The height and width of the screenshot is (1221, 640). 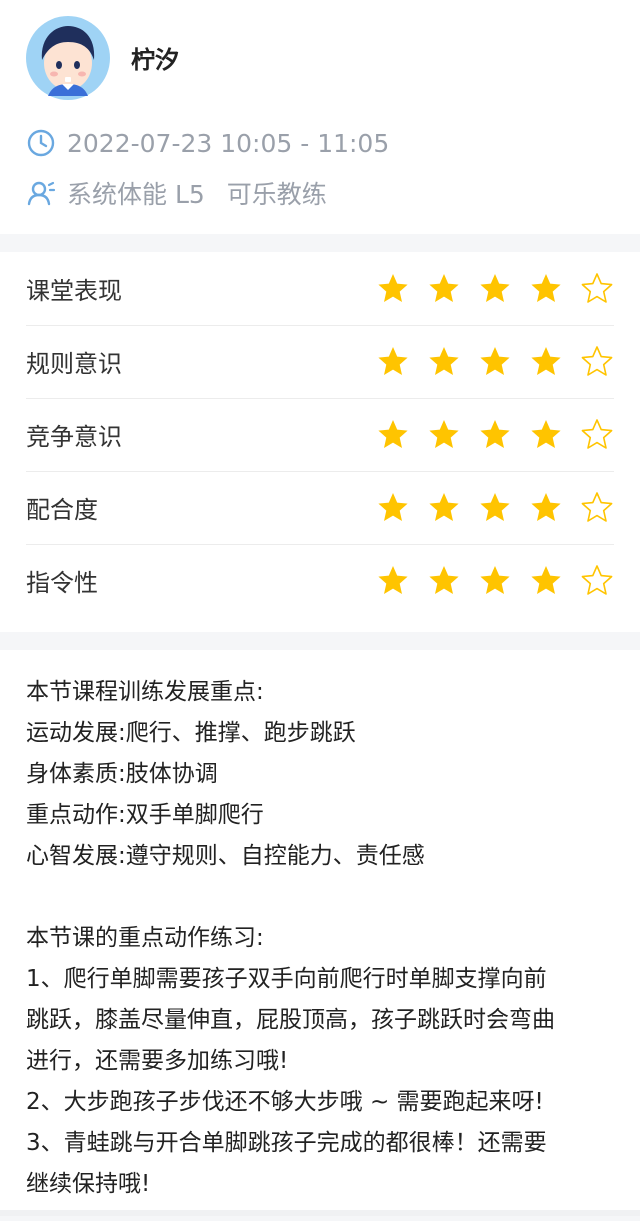 What do you see at coordinates (62, 510) in the screenshot?
I see `rating-label: 配合度` at bounding box center [62, 510].